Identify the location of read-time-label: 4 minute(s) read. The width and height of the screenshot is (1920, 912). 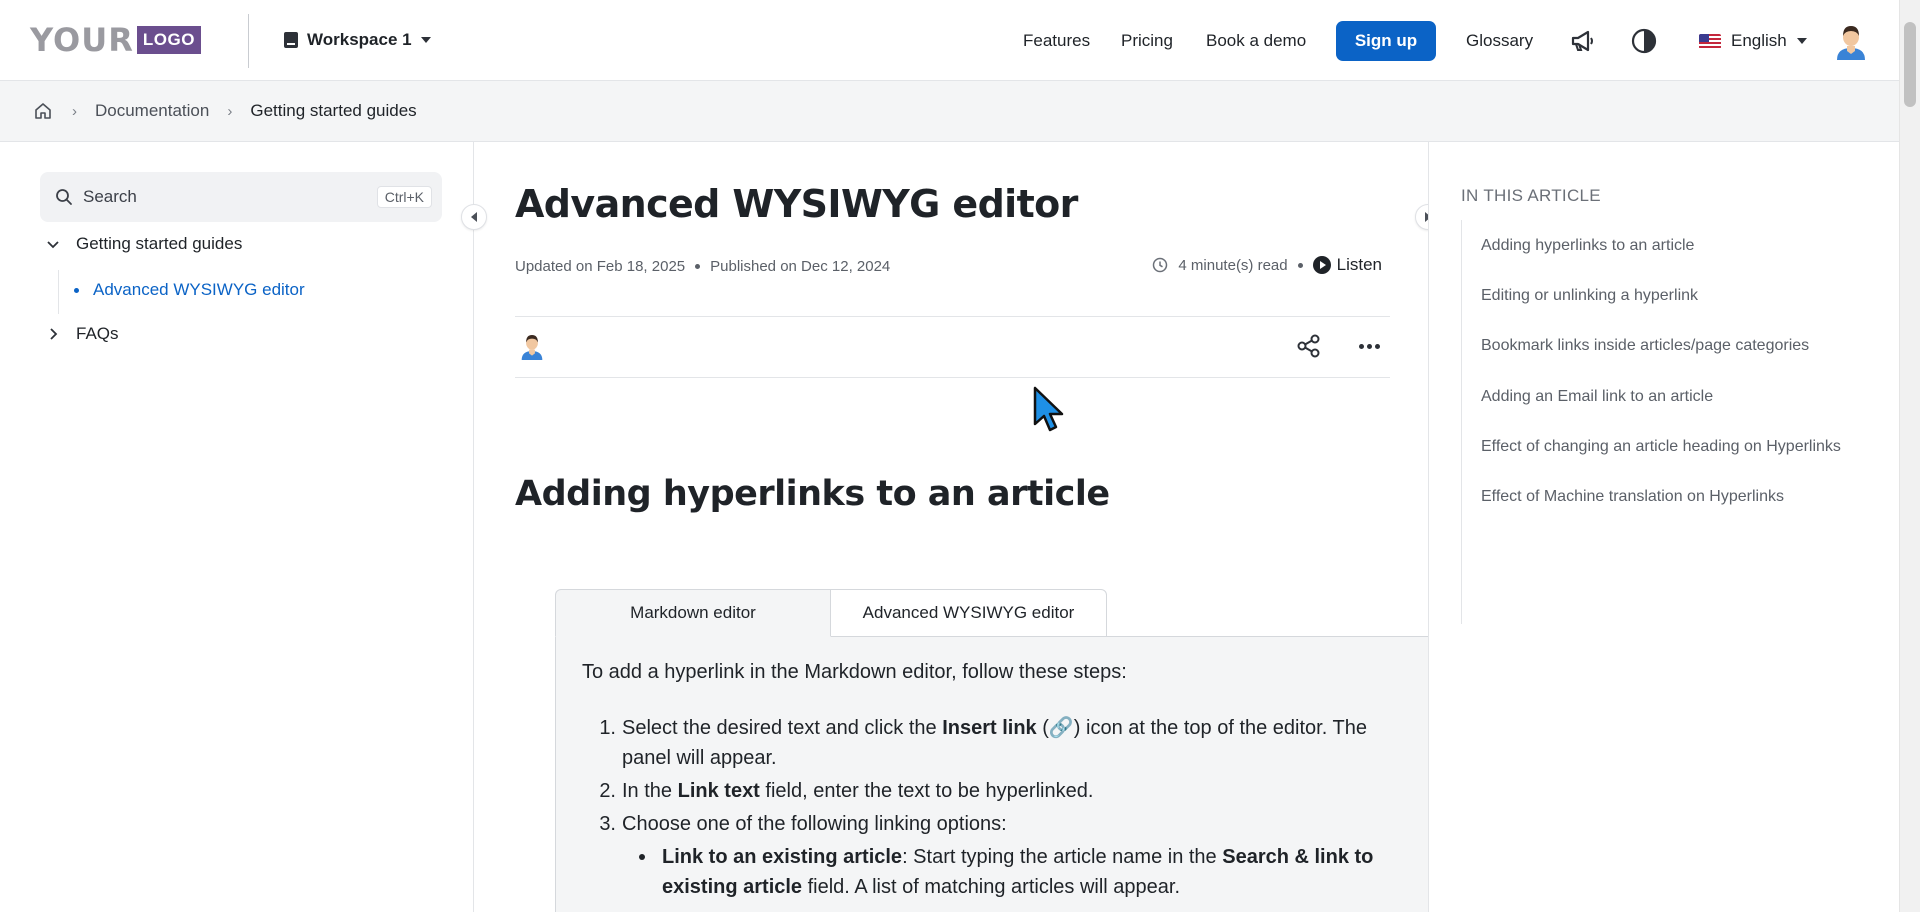
(1233, 265).